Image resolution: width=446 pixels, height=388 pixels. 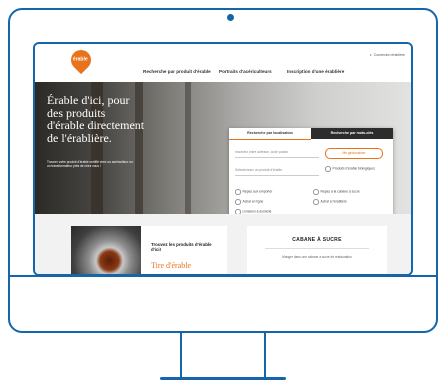 What do you see at coordinates (330, 202) in the screenshot?
I see `checkbox-at-farm: Achat à l'érablière` at bounding box center [330, 202].